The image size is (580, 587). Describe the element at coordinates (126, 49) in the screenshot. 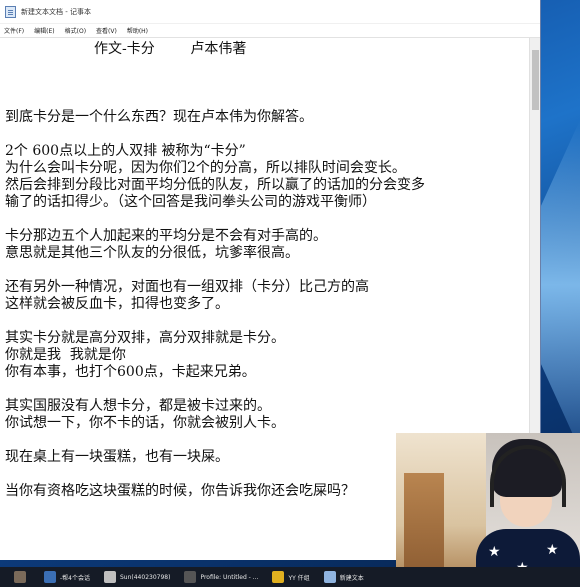

I see `text-line: 作文-卡分 卢本伟著` at that location.